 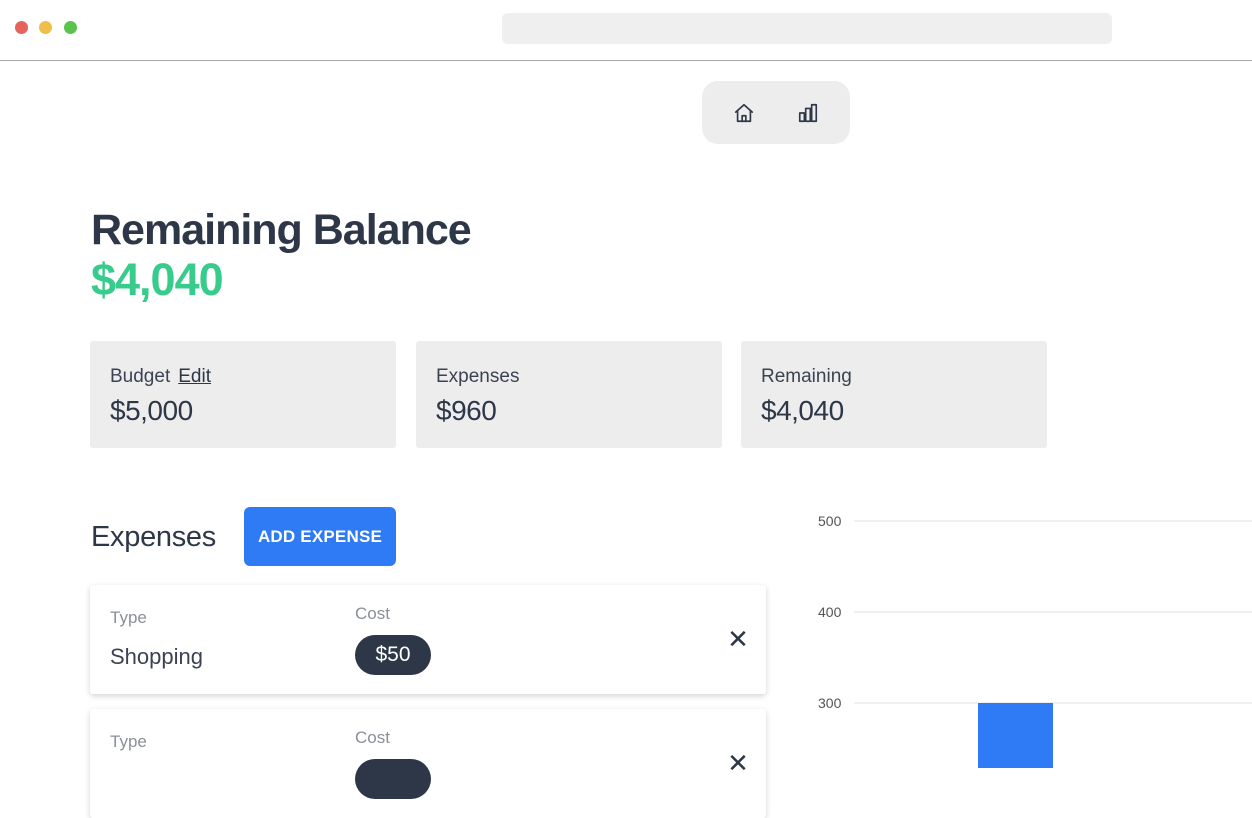 I want to click on chart-bar, so click(x=1015, y=735).